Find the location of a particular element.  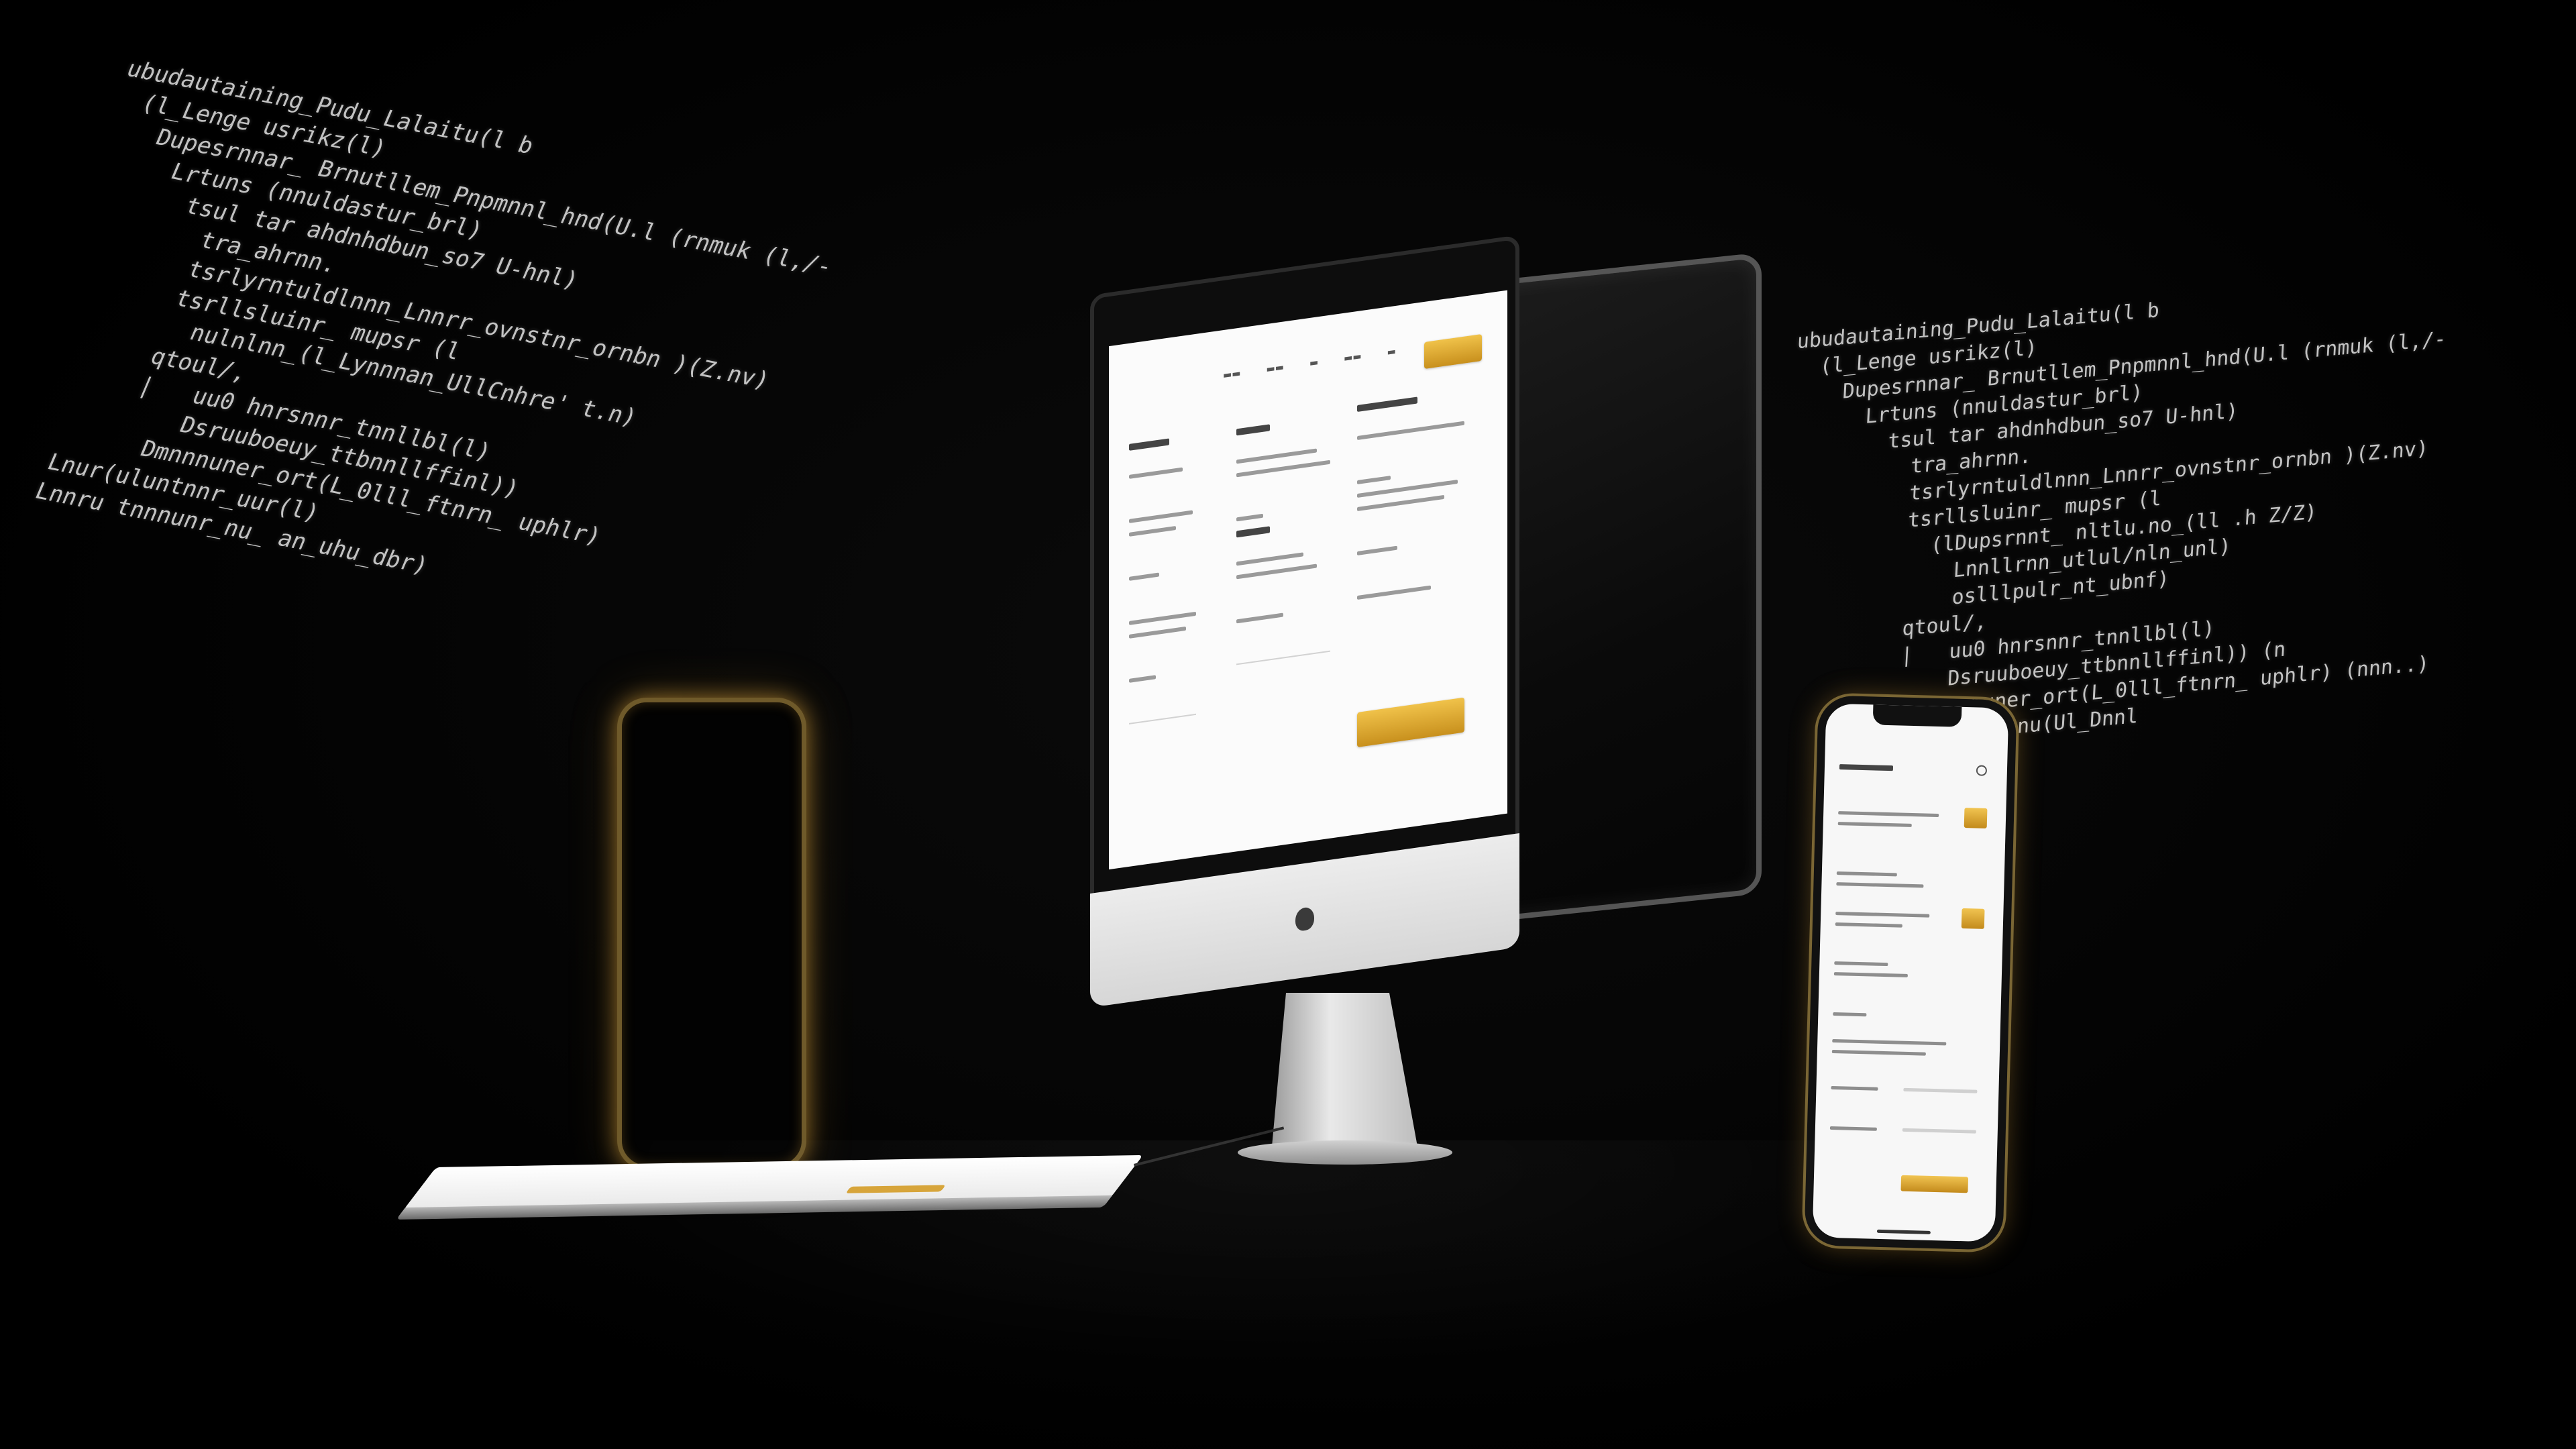

website-nav: ▬▬ ▬▬ ▬ ▬▬ ▬ is located at coordinates (1309, 363).